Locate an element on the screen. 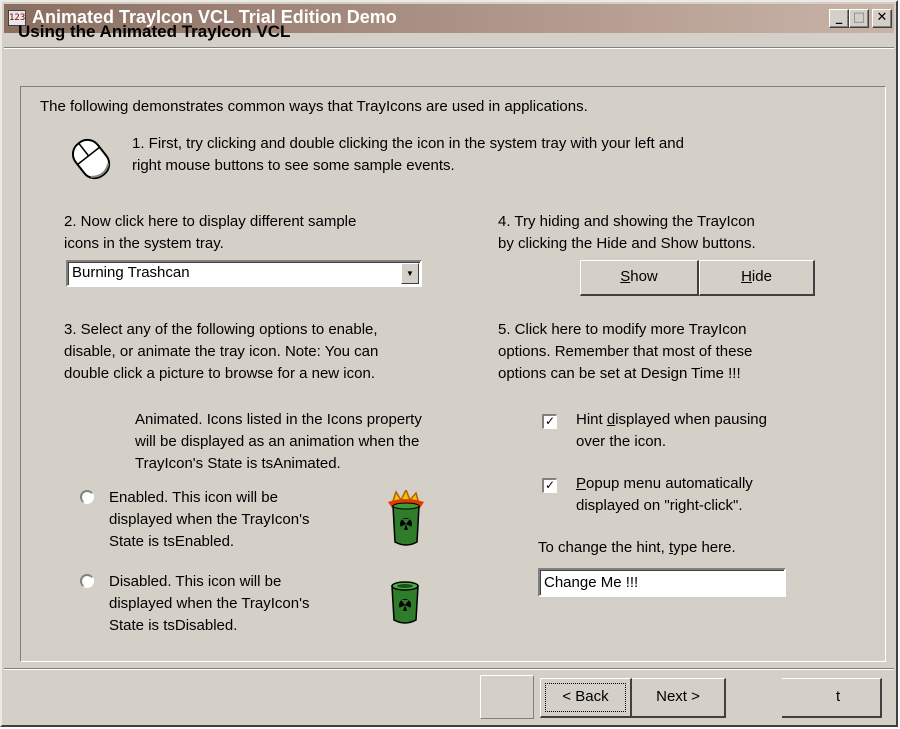 This screenshot has width=900, height=729. hint-label-accel: d is located at coordinates (611, 419).